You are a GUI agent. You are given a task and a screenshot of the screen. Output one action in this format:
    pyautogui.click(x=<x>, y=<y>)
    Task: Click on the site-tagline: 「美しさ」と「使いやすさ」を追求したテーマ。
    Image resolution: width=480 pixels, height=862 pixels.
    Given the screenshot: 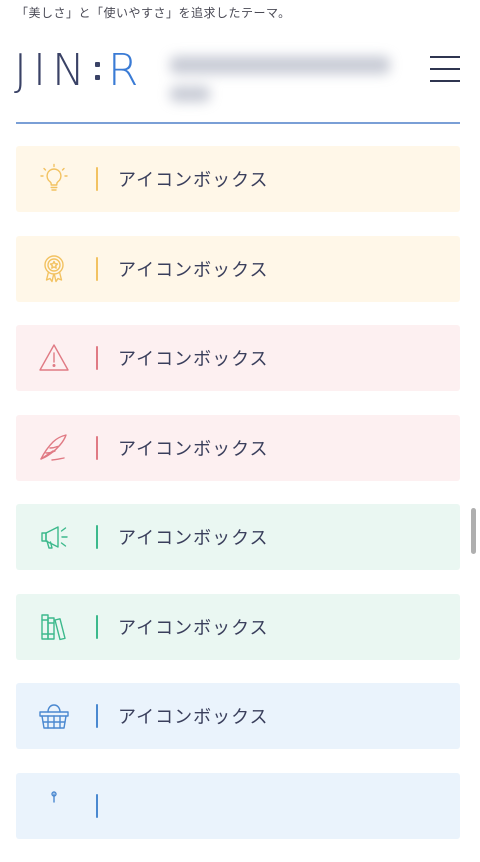 What is the action you would take?
    pyautogui.click(x=153, y=13)
    